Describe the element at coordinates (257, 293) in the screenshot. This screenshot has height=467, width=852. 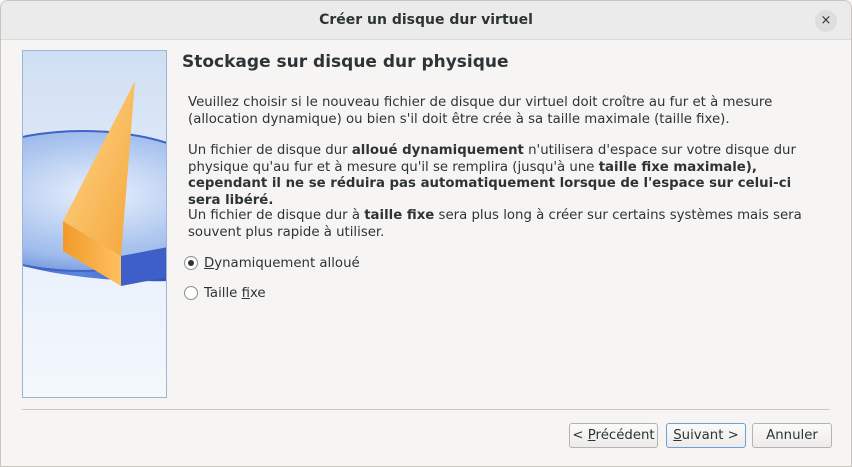
I see `option-fixed-rest: ixe` at that location.